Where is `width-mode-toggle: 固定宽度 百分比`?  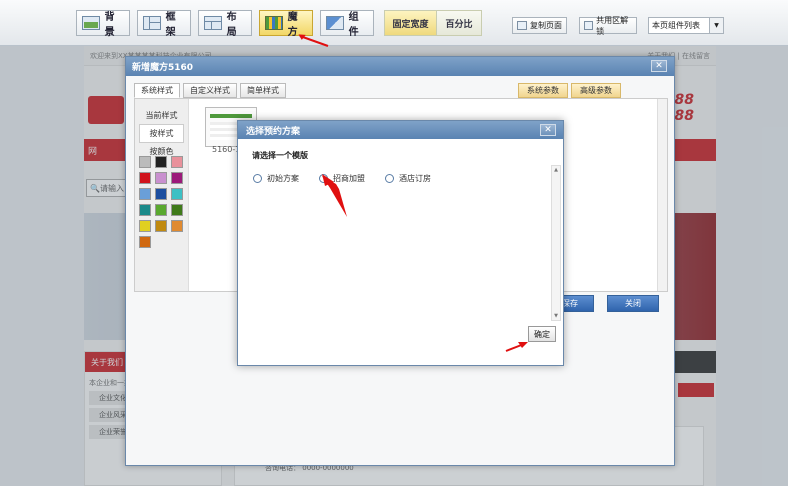
width-mode-toggle: 固定宽度 百分比 is located at coordinates (433, 23).